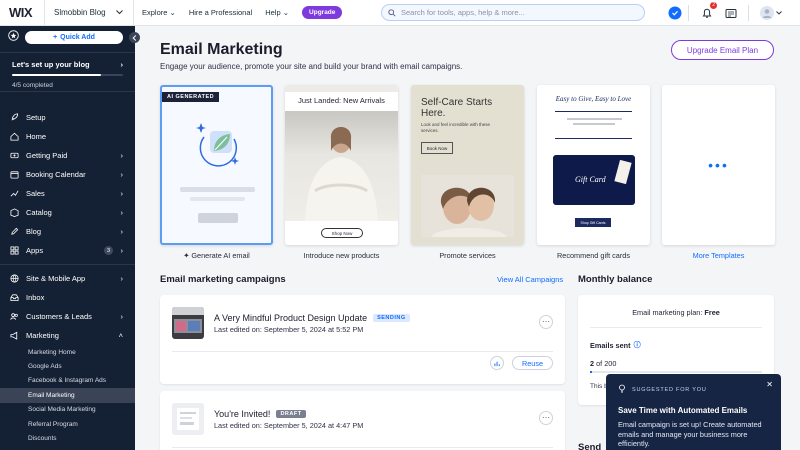 This screenshot has width=800, height=450. Describe the element at coordinates (67, 424) in the screenshot. I see `sidebar-sub-referral-program: Referral Program` at that location.